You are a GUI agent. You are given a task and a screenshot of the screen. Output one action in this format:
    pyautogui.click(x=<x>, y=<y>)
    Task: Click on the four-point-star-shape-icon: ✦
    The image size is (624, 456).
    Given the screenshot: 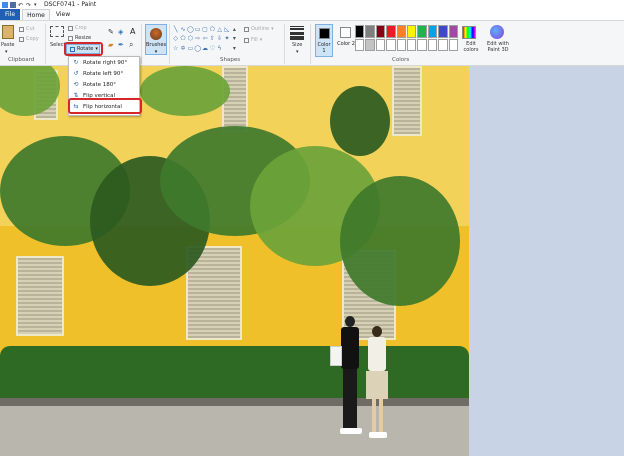 What is the action you would take?
    pyautogui.click(x=226, y=38)
    